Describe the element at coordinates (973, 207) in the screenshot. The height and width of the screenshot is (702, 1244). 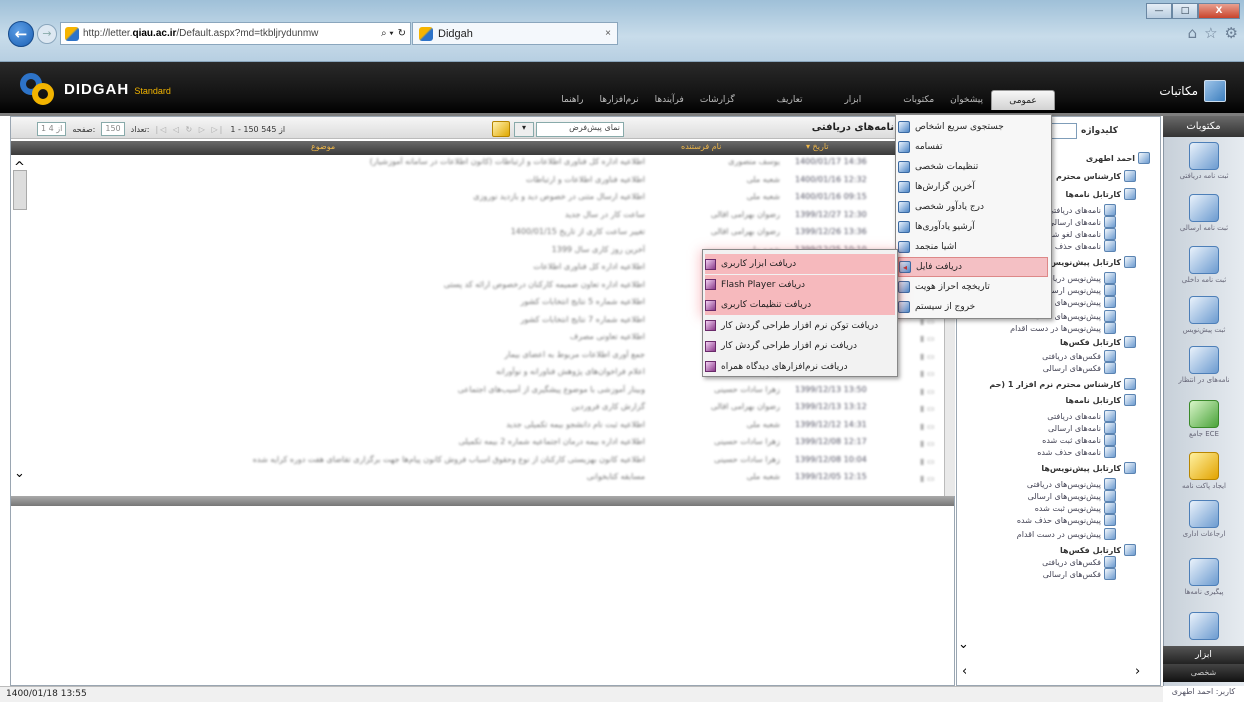
I see `dropdown-item: درج یادآور شخصی` at that location.